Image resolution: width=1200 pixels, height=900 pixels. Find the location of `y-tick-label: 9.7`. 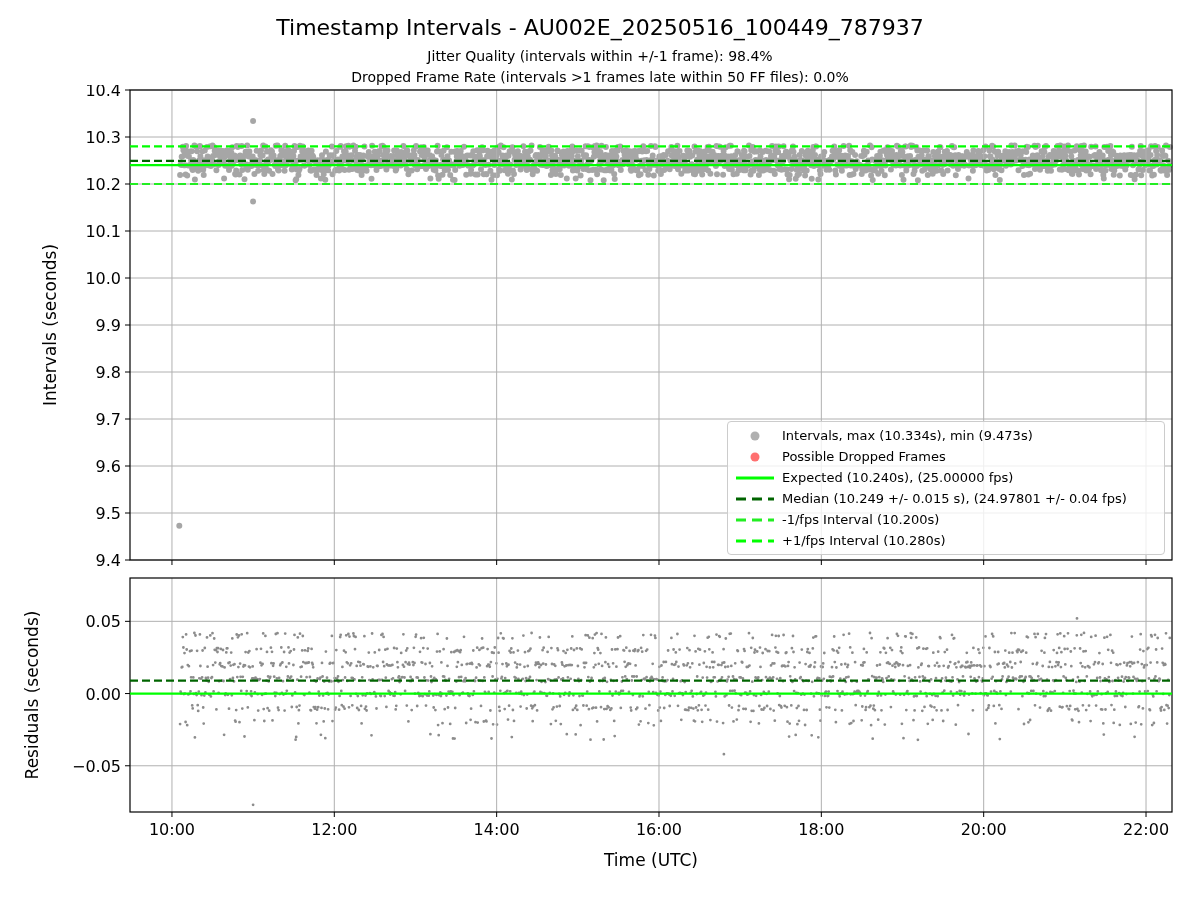

y-tick-label: 9.7 is located at coordinates (108, 419).